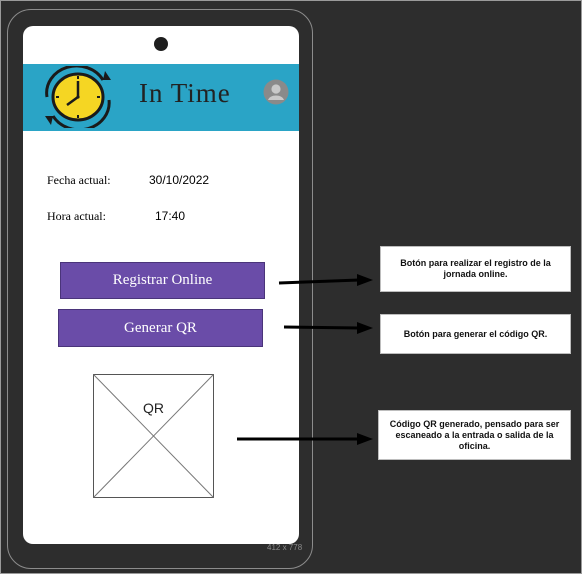 This screenshot has height=574, width=582. I want to click on qr-button-annotation: Botón para generar el código QR., so click(475, 334).